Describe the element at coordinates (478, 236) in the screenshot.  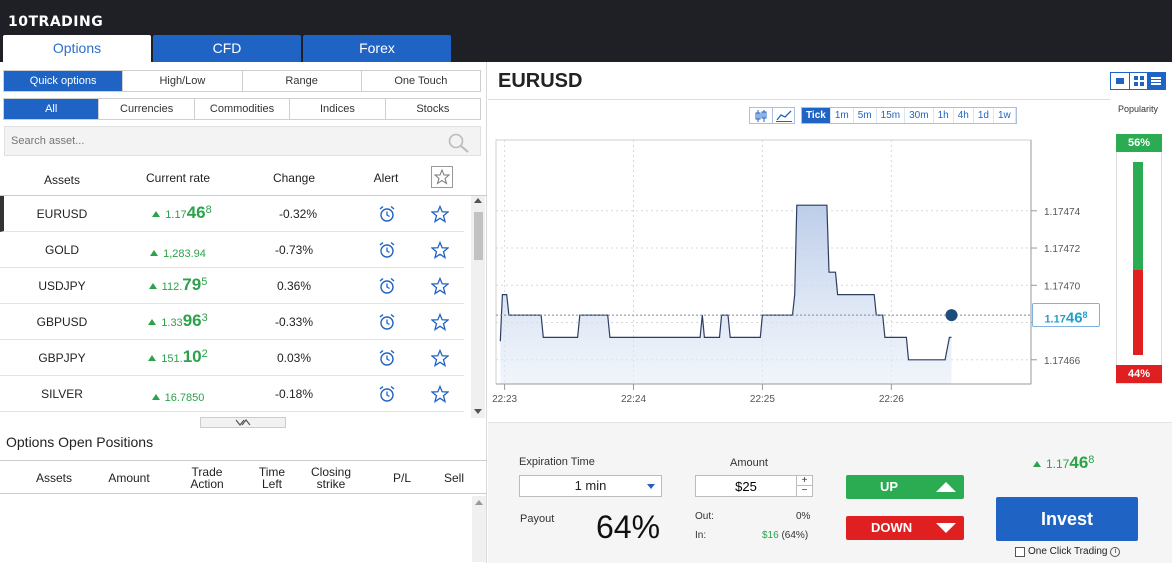
I see `scroll-thumb` at that location.